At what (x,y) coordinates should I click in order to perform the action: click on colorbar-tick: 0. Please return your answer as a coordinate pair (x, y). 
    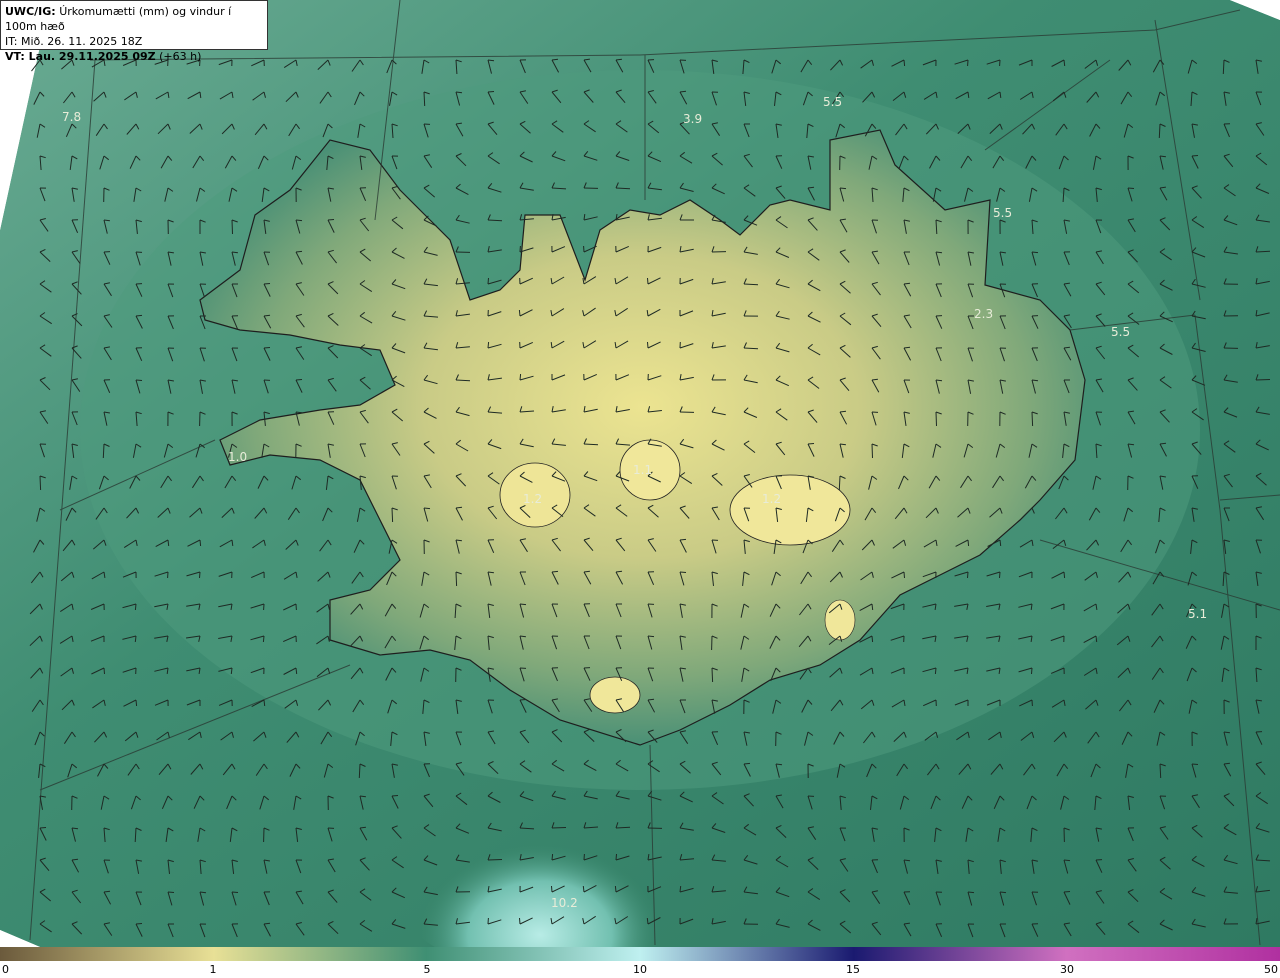
    Looking at the image, I should click on (5, 969).